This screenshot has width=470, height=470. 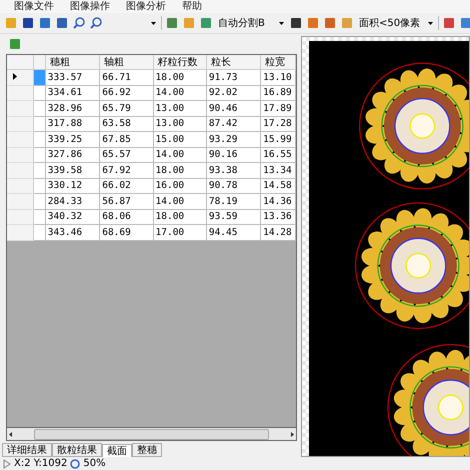 I want to click on table-cell: 90.16, so click(x=233, y=154).